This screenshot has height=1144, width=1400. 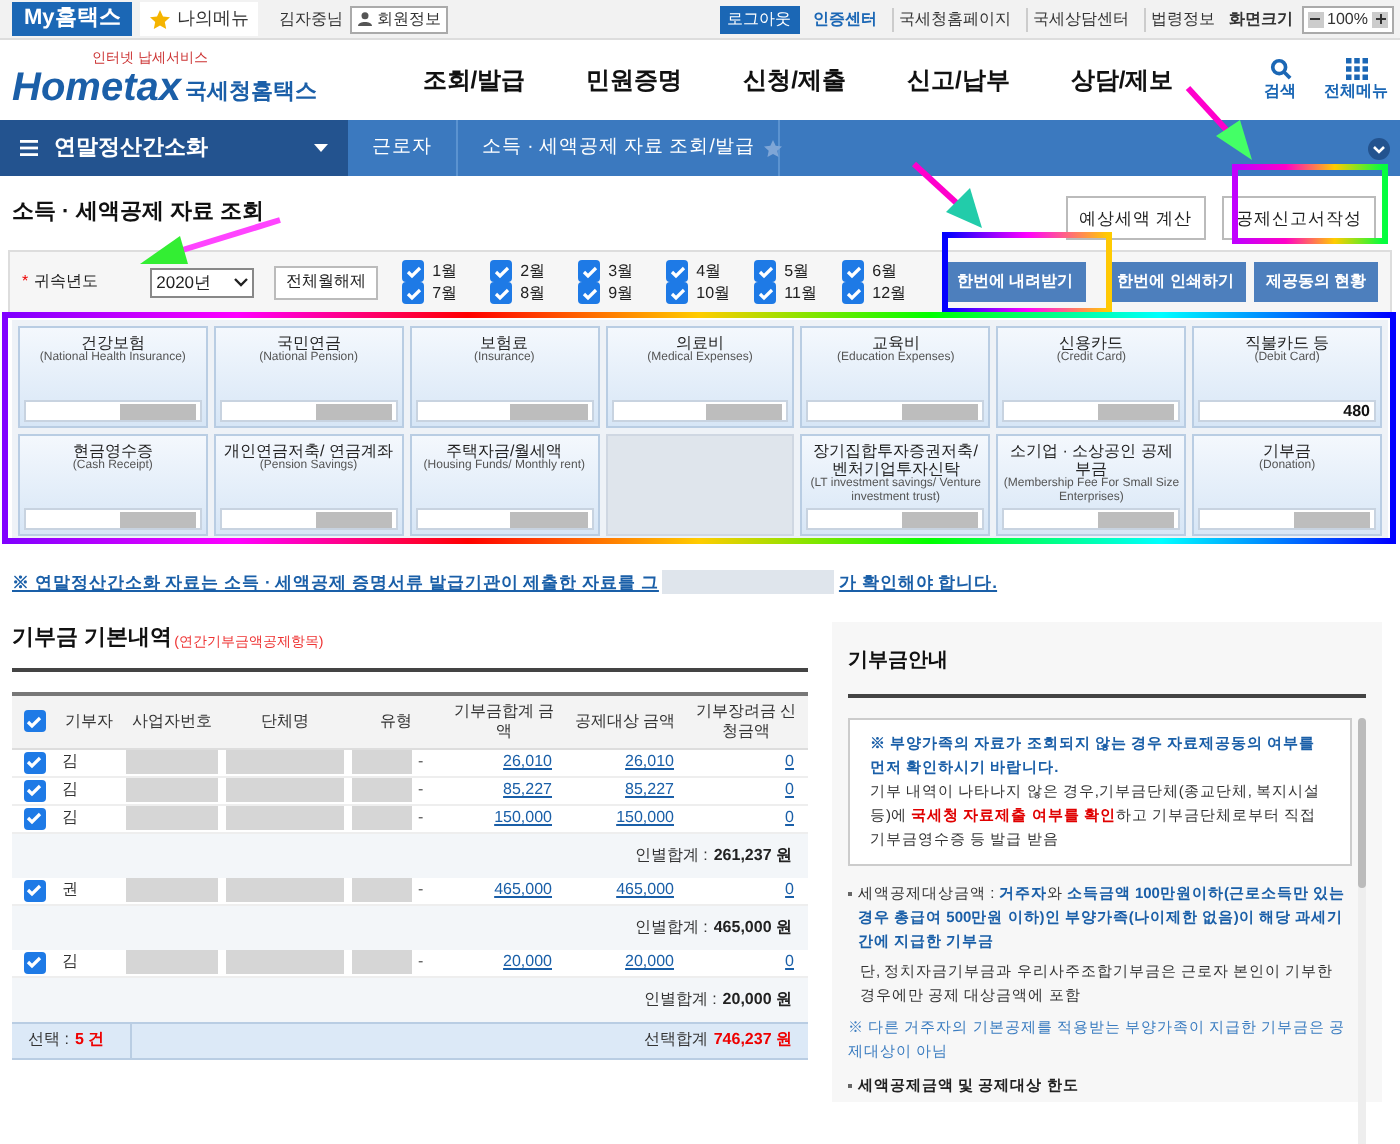 What do you see at coordinates (1091, 343) in the screenshot?
I see `card-title: 신용카드` at bounding box center [1091, 343].